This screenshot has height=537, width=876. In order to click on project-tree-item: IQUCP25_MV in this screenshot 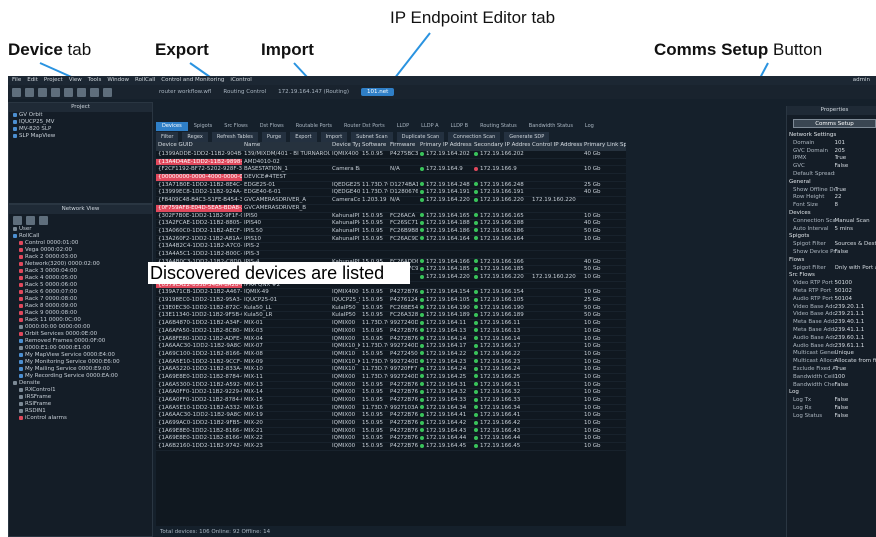, I will do `click(80, 122)`.